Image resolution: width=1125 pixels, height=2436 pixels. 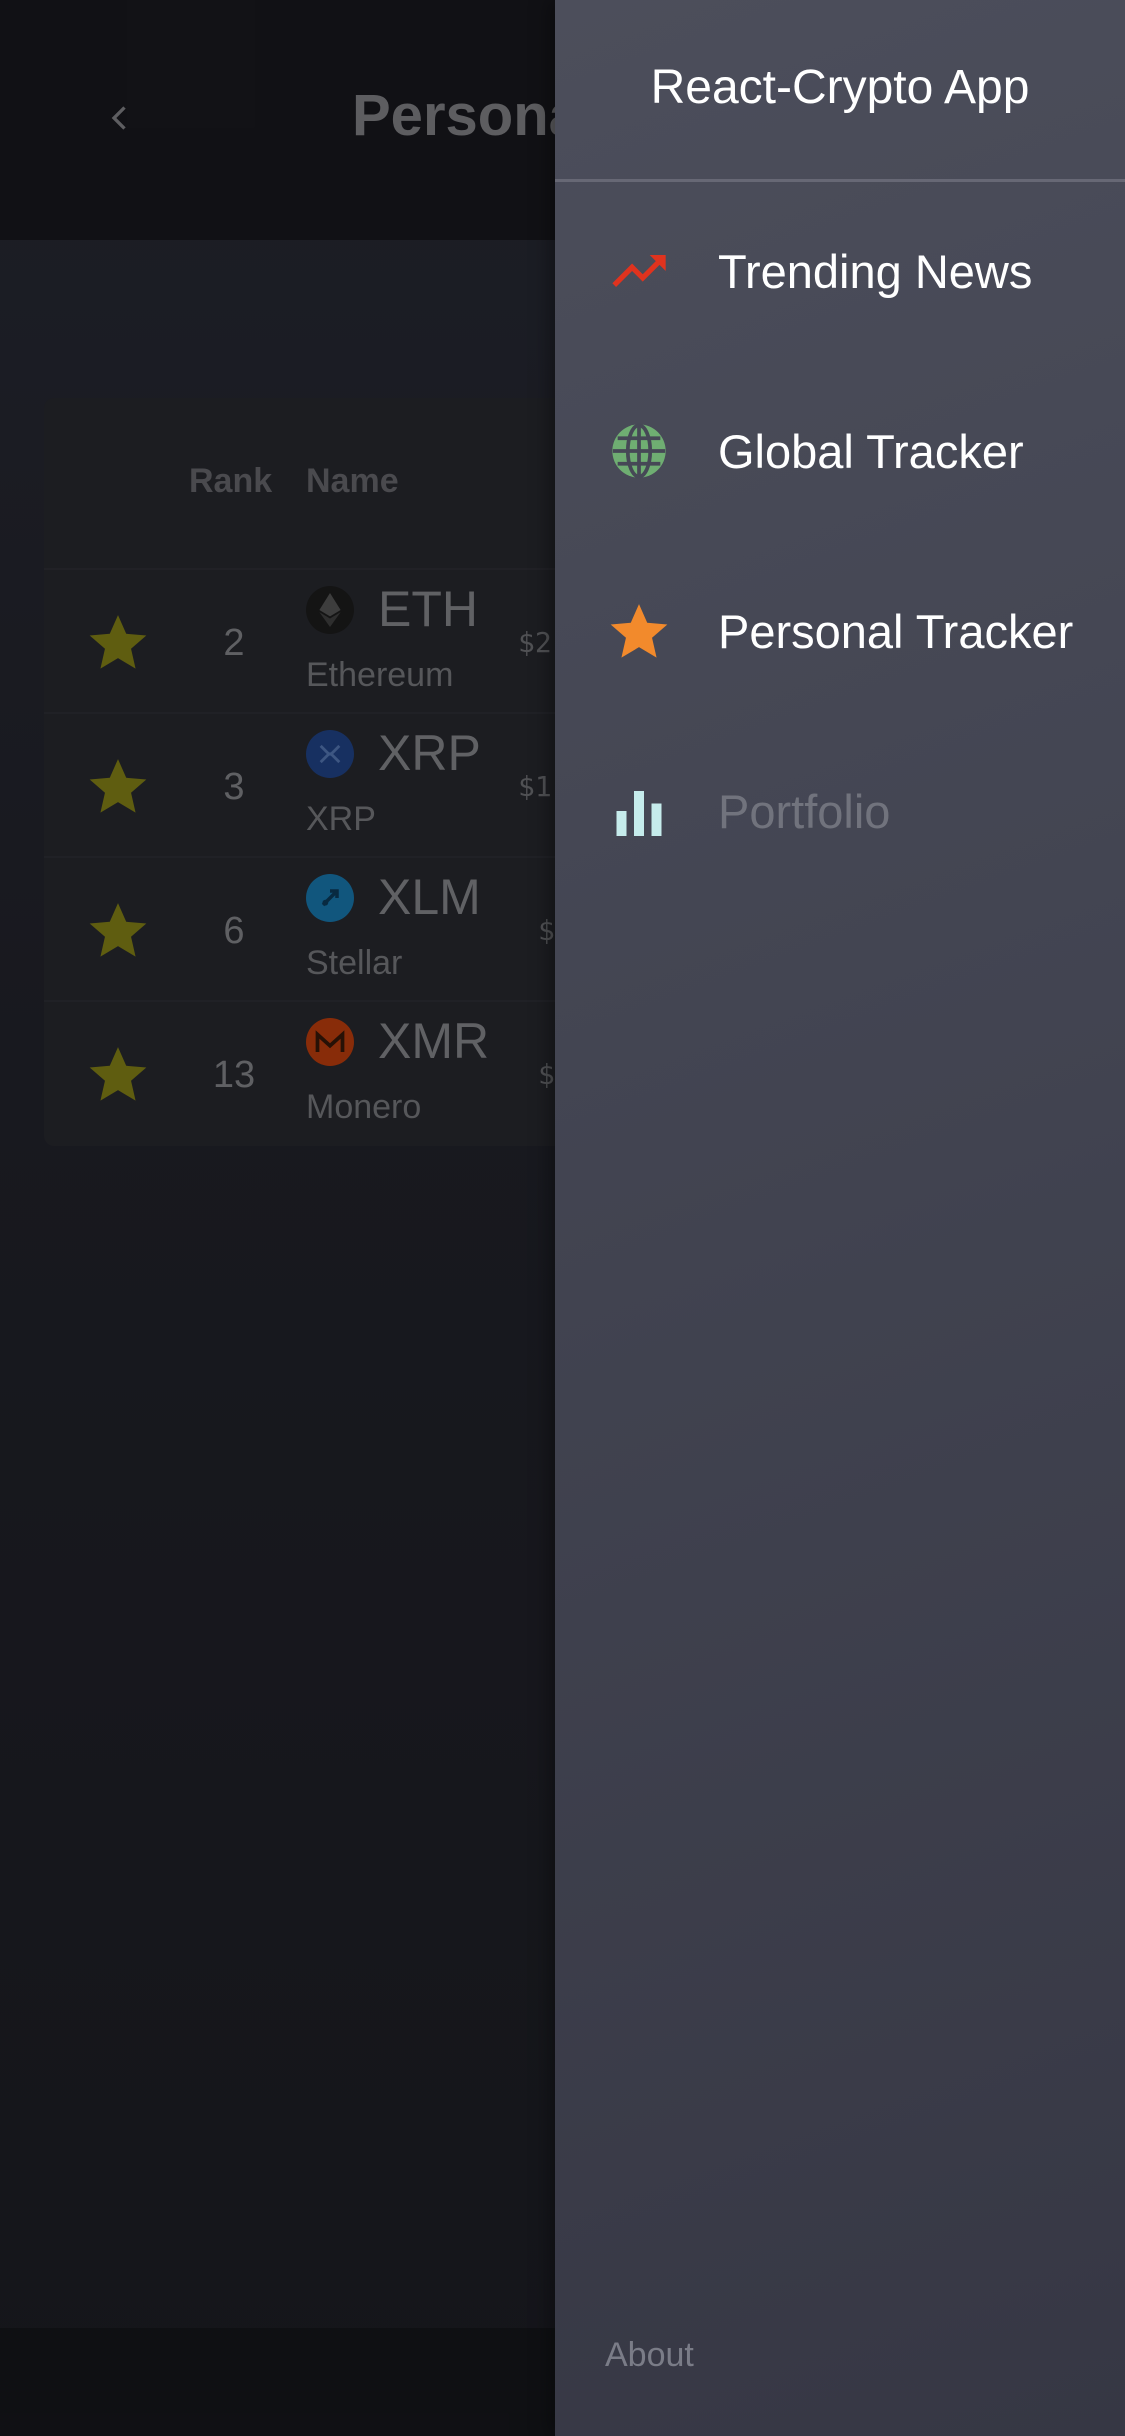 I want to click on nav-item-trending-news: Trending News, so click(x=840, y=271).